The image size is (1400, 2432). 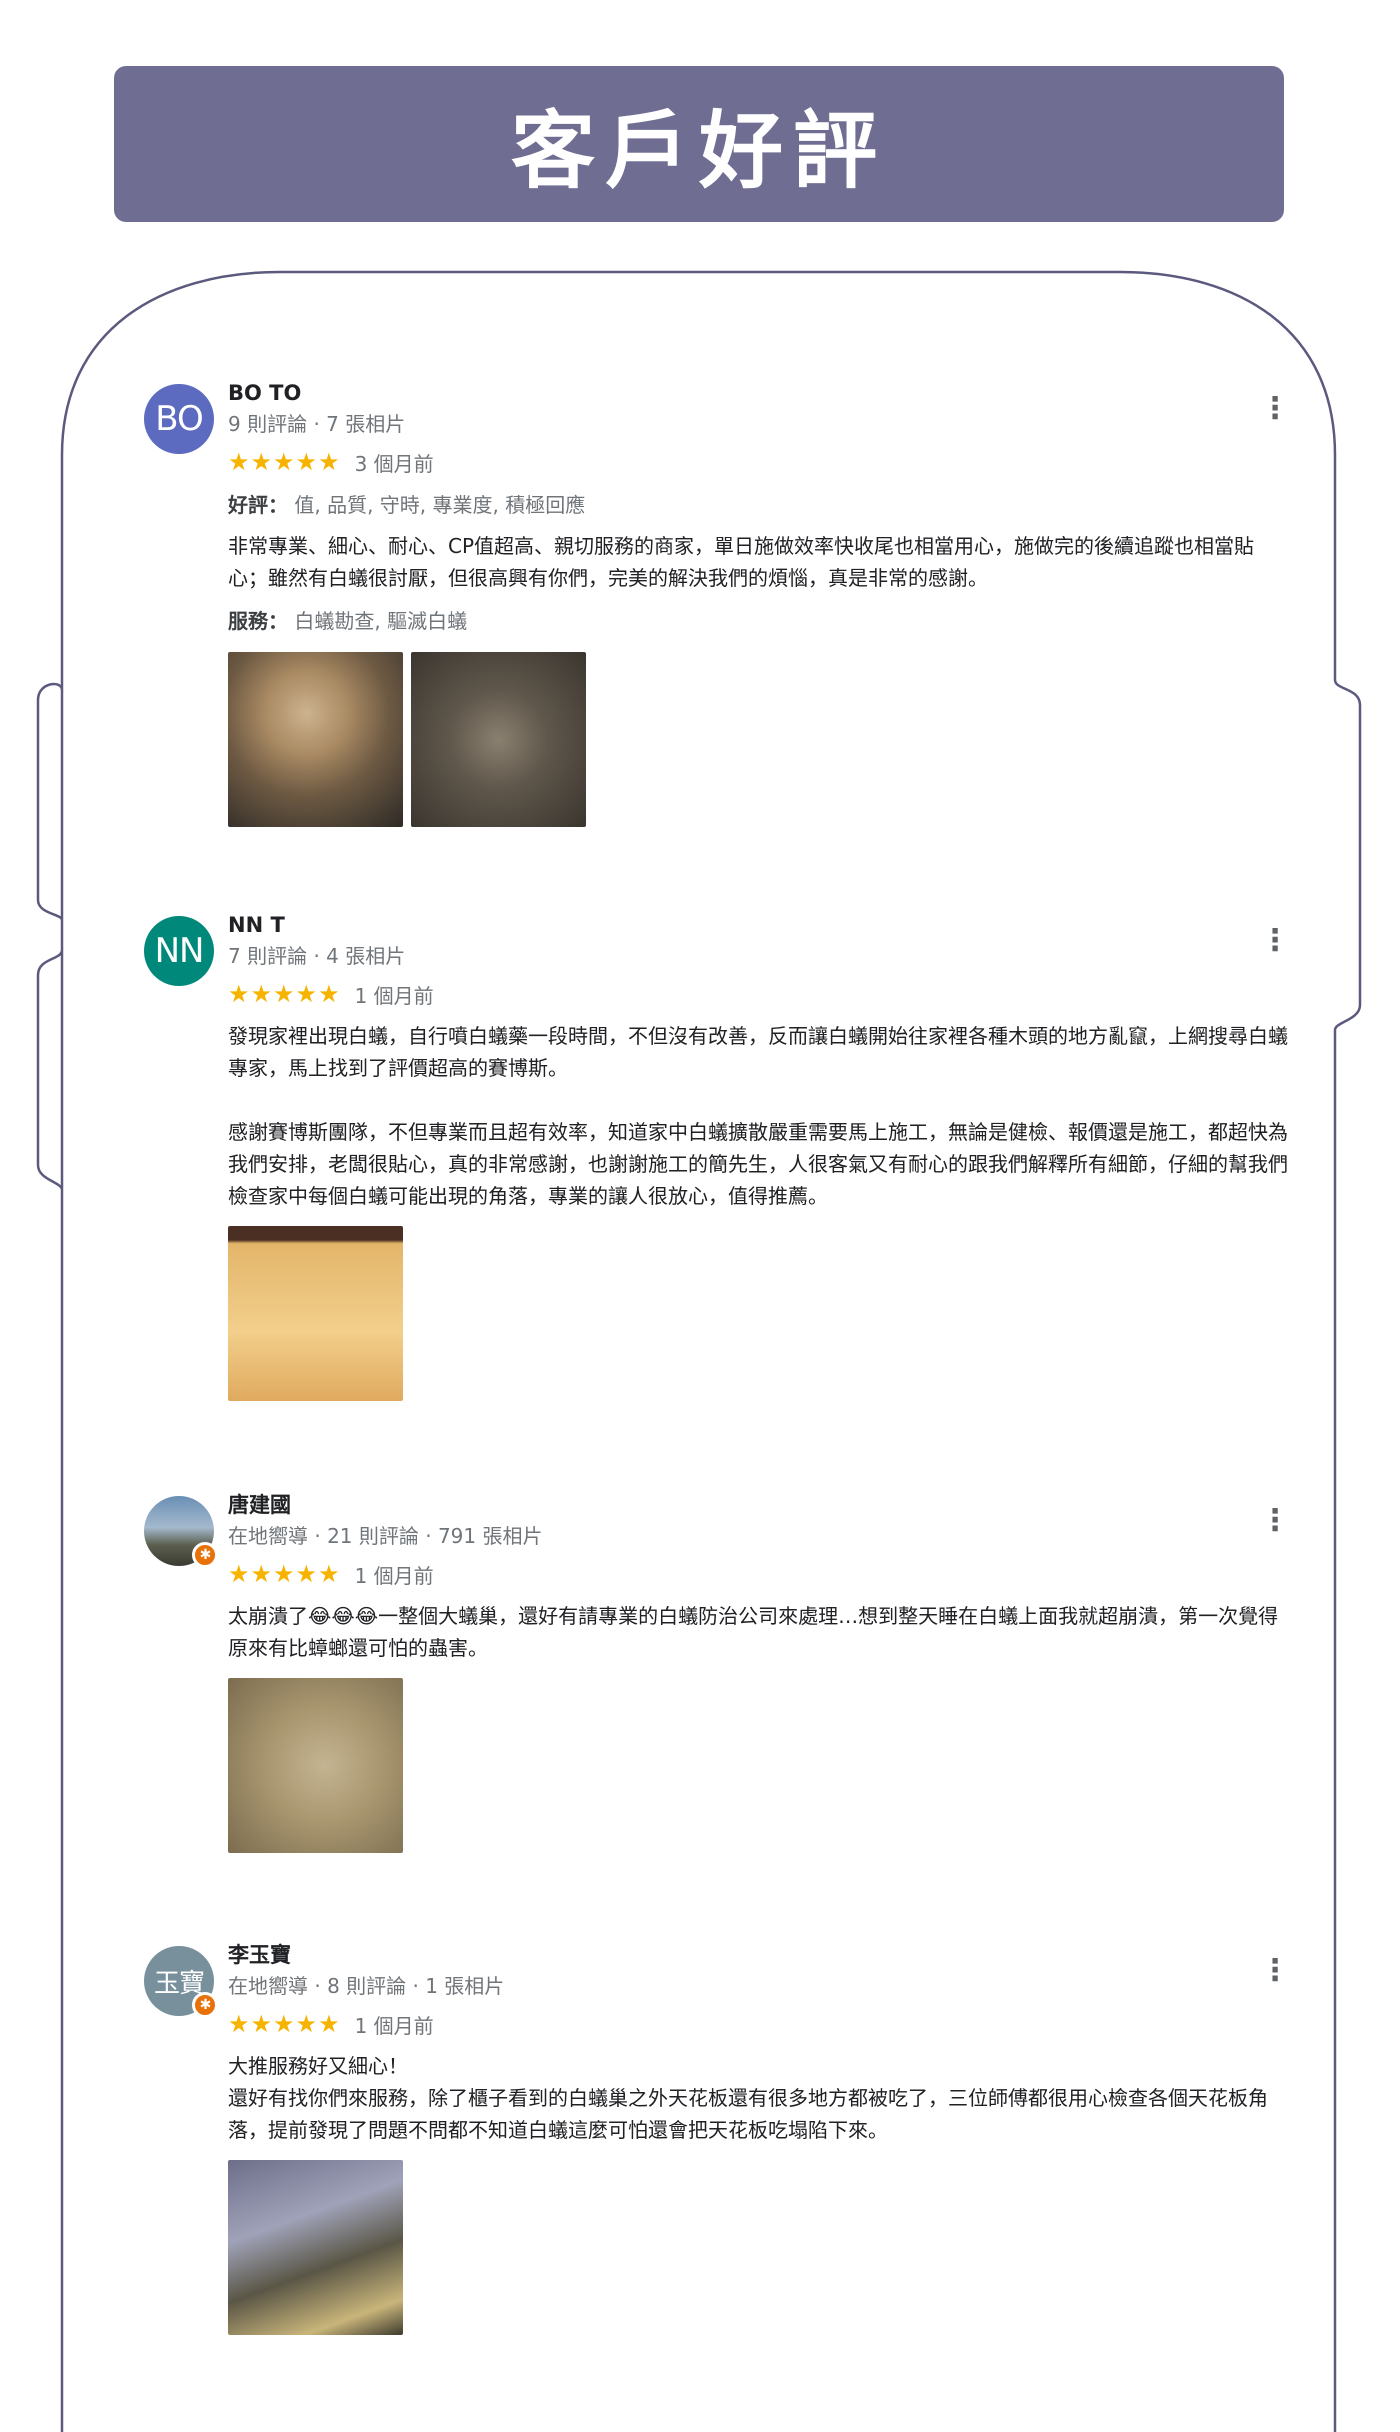 What do you see at coordinates (181, 1532) in the screenshot?
I see `avatar: ✱` at bounding box center [181, 1532].